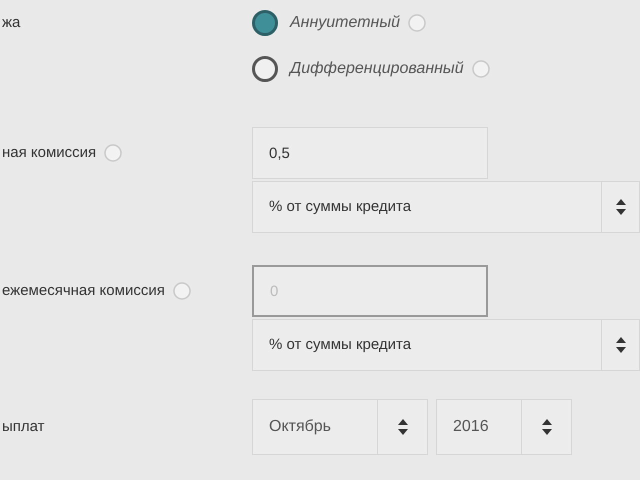 Image resolution: width=640 pixels, height=480 pixels. Describe the element at coordinates (23, 426) in the screenshot. I see `field-label: ыплат` at that location.